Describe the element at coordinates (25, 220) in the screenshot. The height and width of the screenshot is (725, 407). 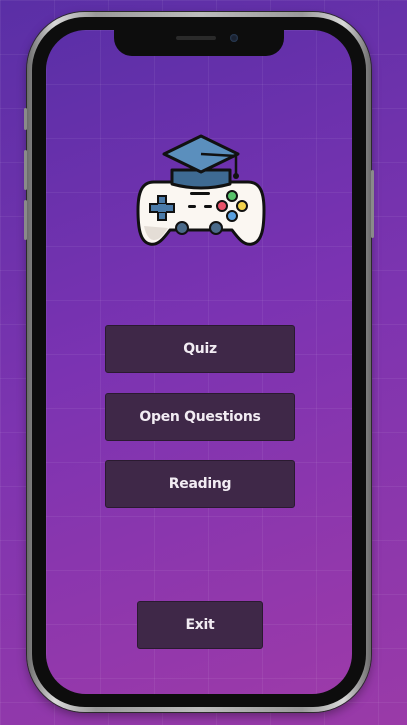
I see `volume-down-button` at that location.